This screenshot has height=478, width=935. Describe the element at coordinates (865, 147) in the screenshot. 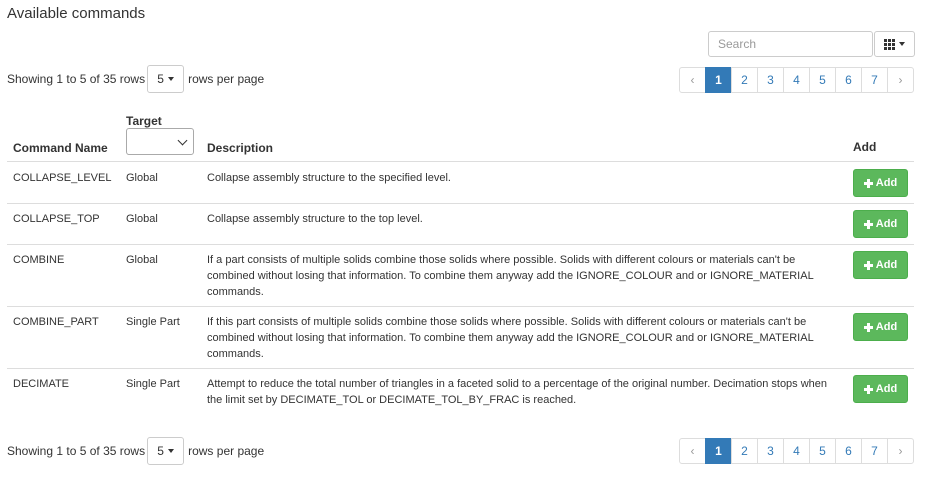

I see `header-add: Add` at that location.